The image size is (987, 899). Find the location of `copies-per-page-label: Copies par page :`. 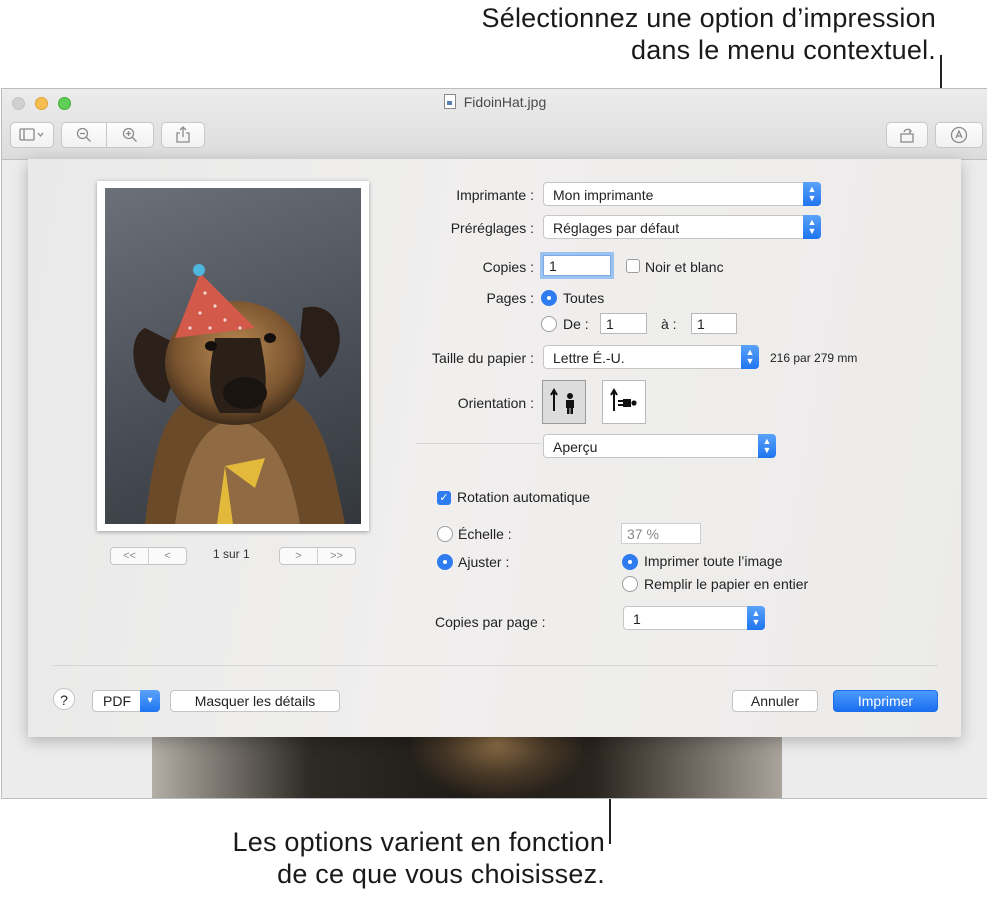

copies-per-page-label: Copies par page : is located at coordinates (490, 622).